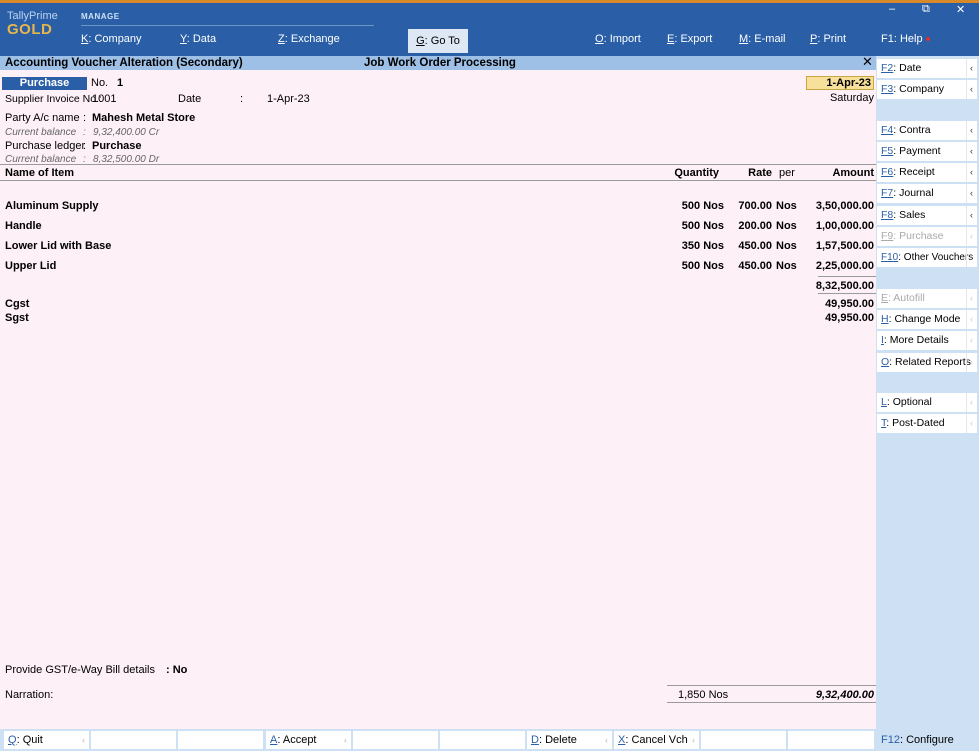 This screenshot has height=751, width=979. Describe the element at coordinates (927, 89) in the screenshot. I see `f3-company-button: F3: Company ‹` at that location.